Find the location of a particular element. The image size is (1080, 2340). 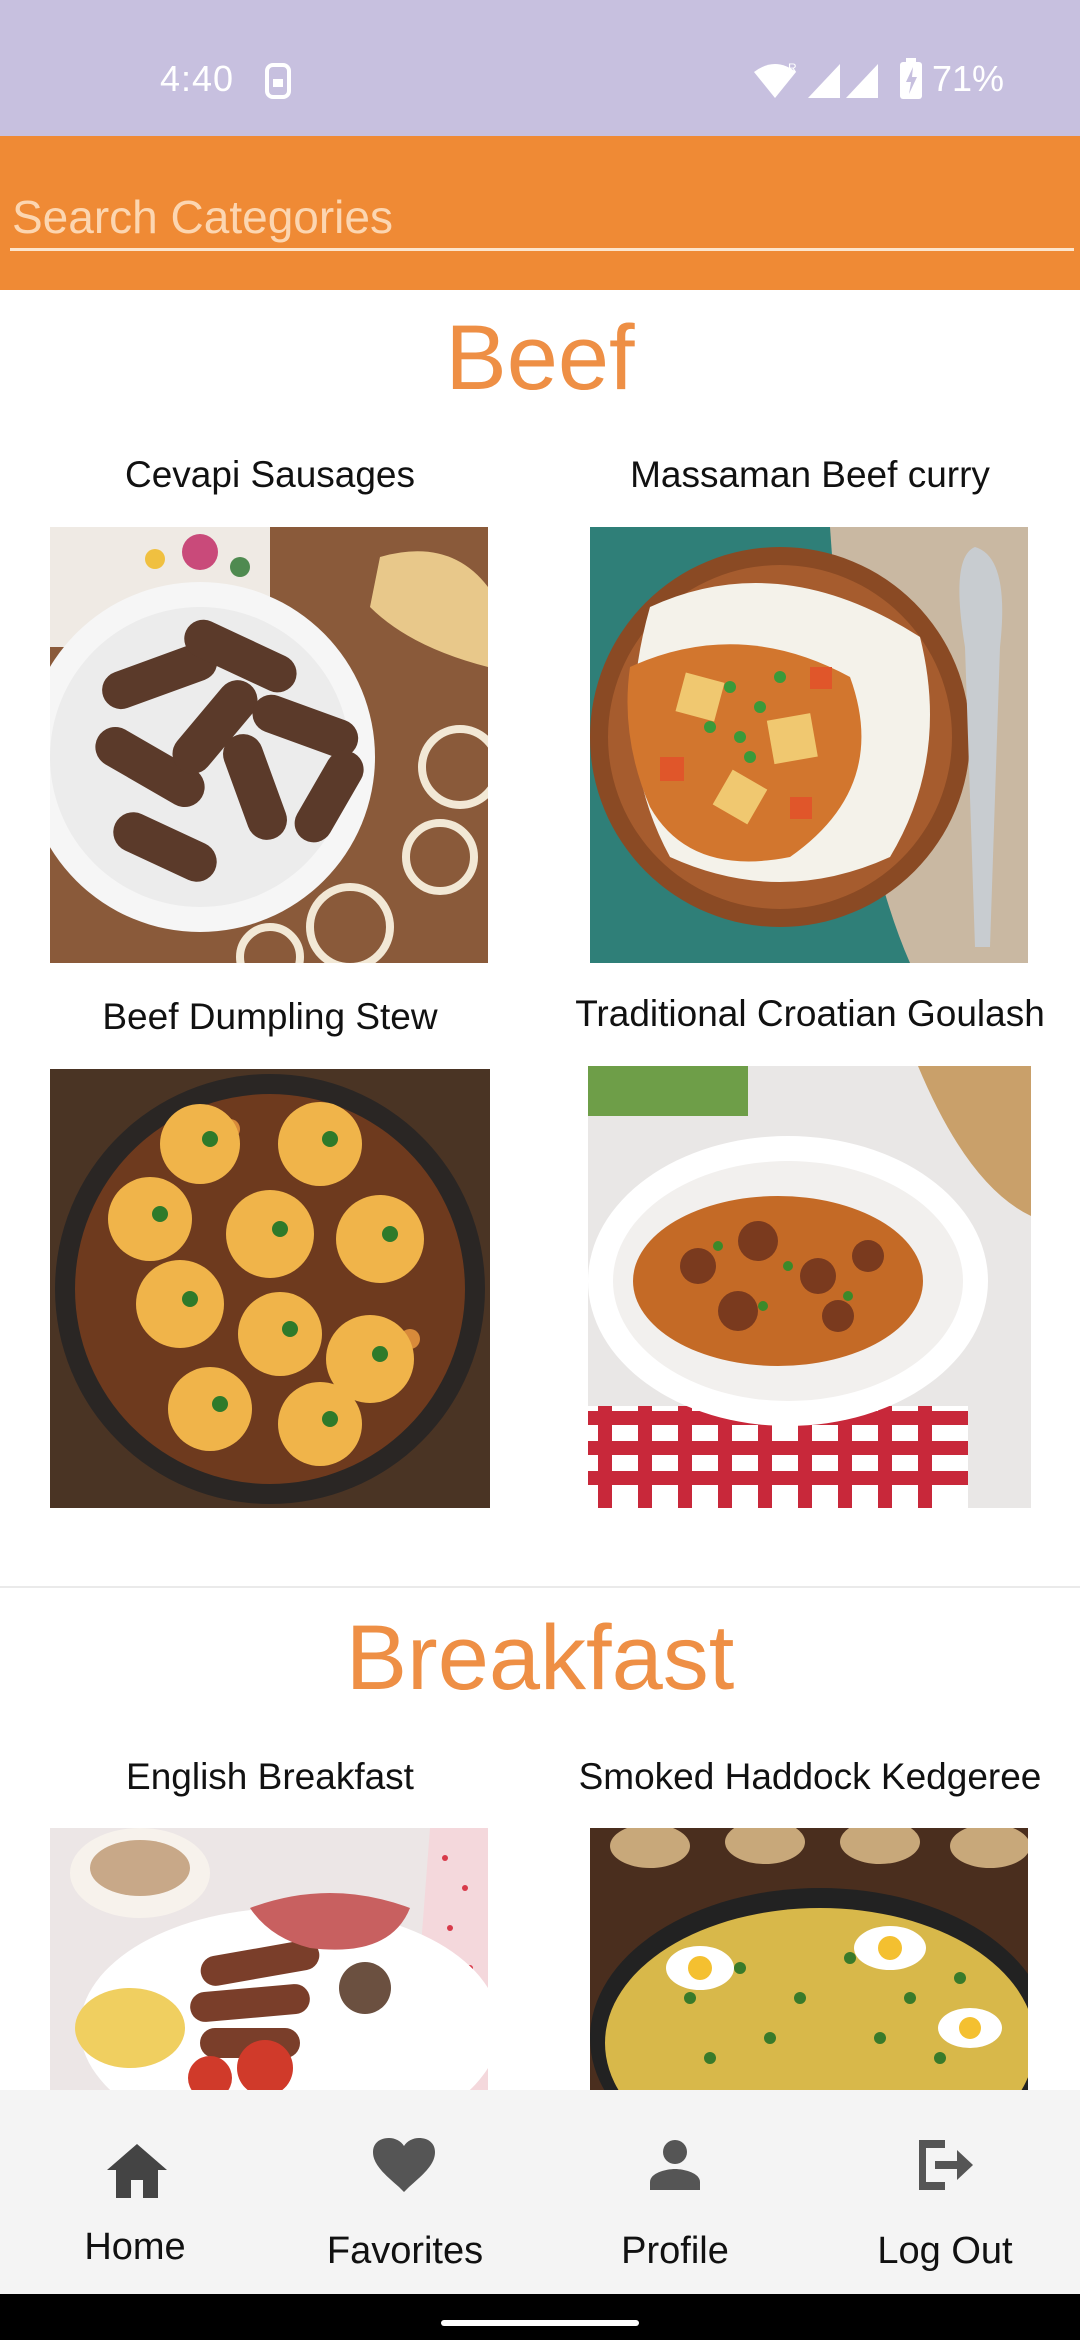

nav-label: Favorites is located at coordinates (405, 2251).